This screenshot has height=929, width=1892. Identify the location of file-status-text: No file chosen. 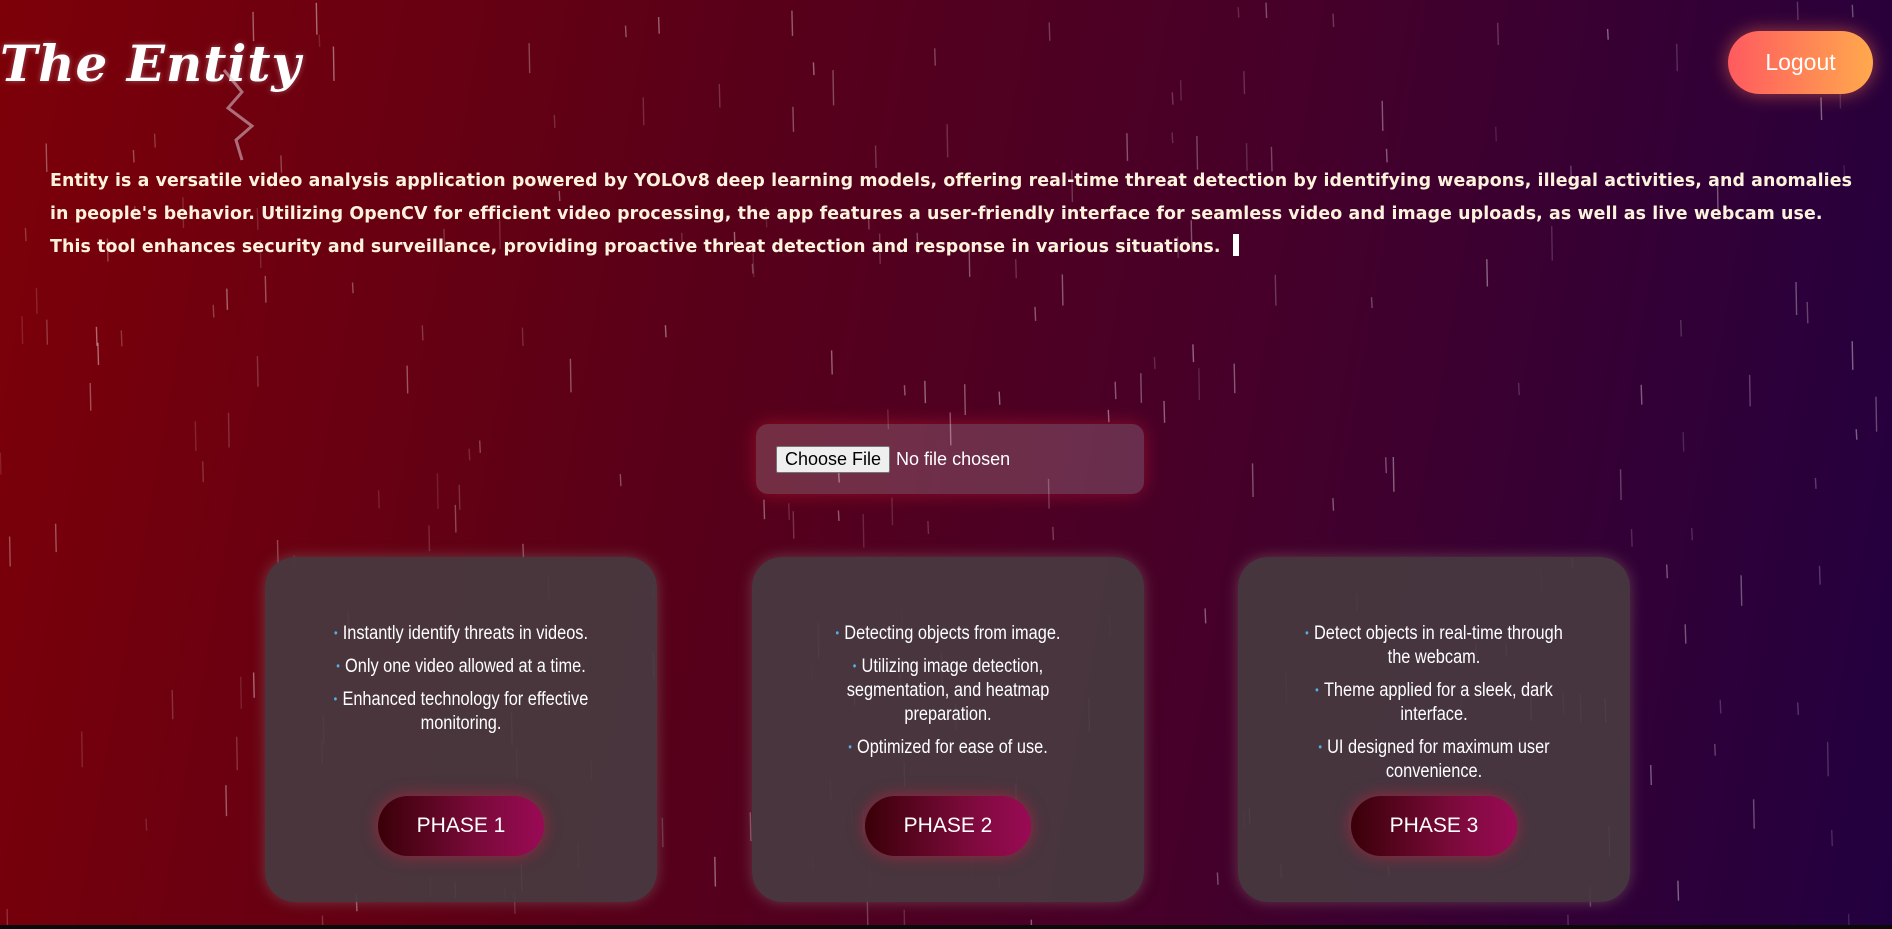
(953, 458).